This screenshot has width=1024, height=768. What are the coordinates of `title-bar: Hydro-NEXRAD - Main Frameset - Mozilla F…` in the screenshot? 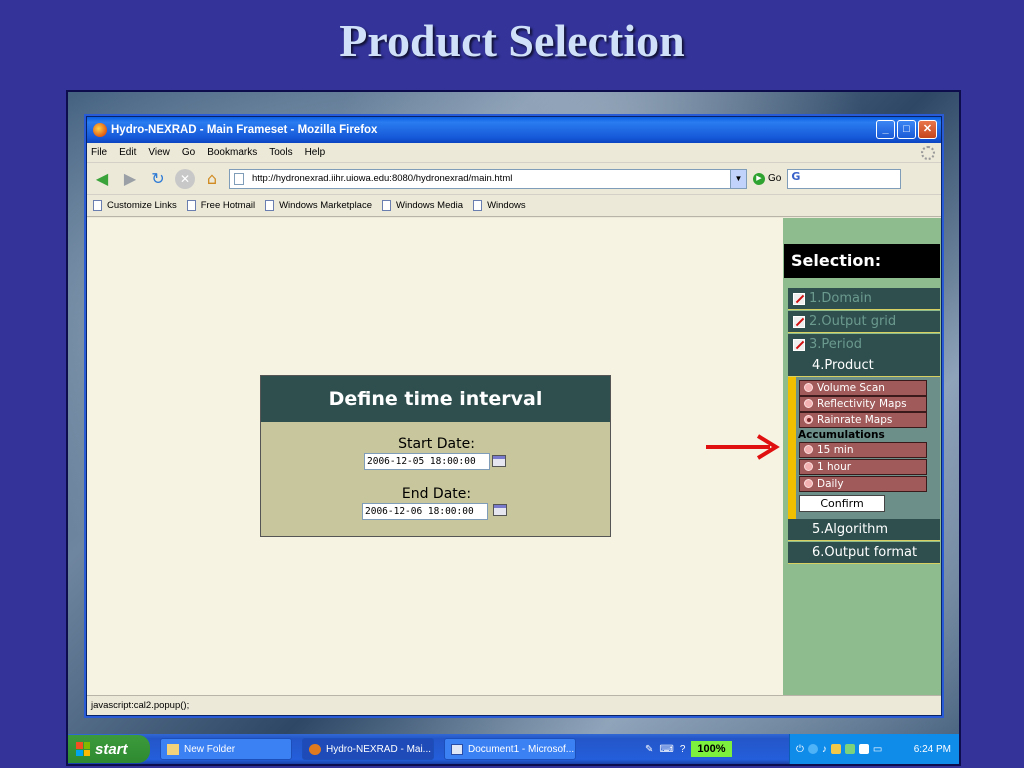 It's located at (514, 130).